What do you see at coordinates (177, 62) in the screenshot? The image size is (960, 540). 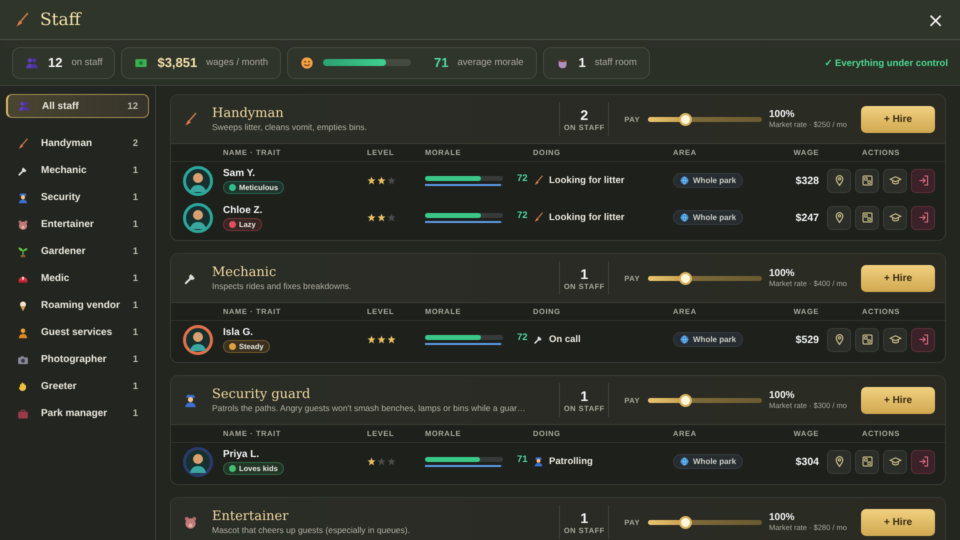 I see `stat-value: $3,851` at bounding box center [177, 62].